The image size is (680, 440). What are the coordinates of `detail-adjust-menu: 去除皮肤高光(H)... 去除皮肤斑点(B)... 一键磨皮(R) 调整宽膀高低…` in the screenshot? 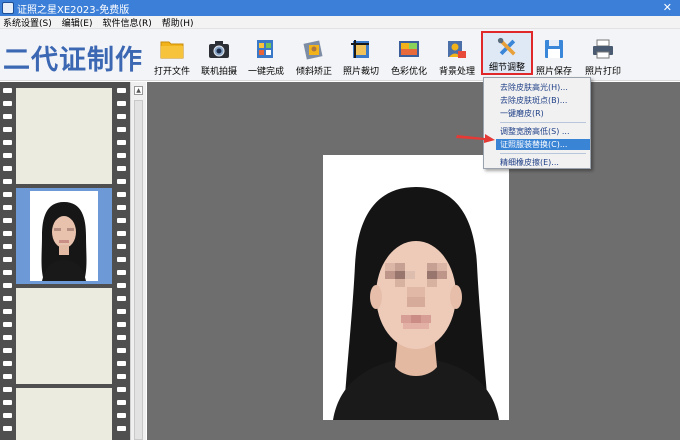 It's located at (537, 123).